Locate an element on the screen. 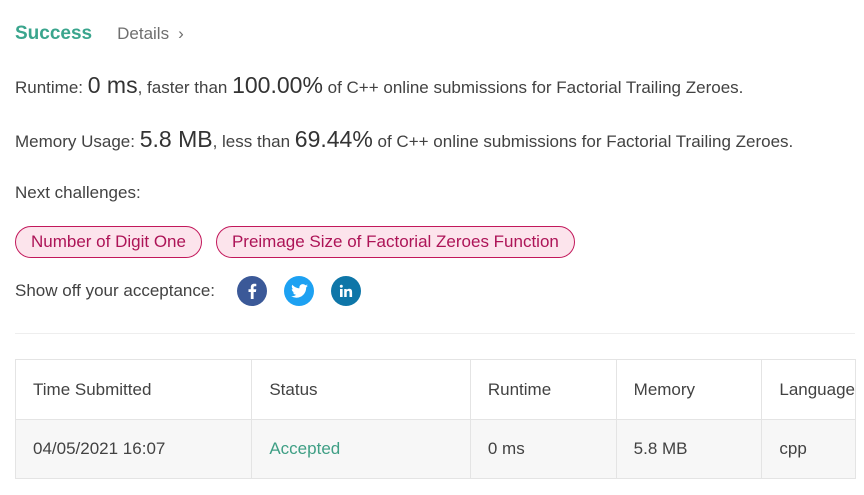 This screenshot has width=864, height=495. cell-runtime: 0 ms is located at coordinates (543, 449).